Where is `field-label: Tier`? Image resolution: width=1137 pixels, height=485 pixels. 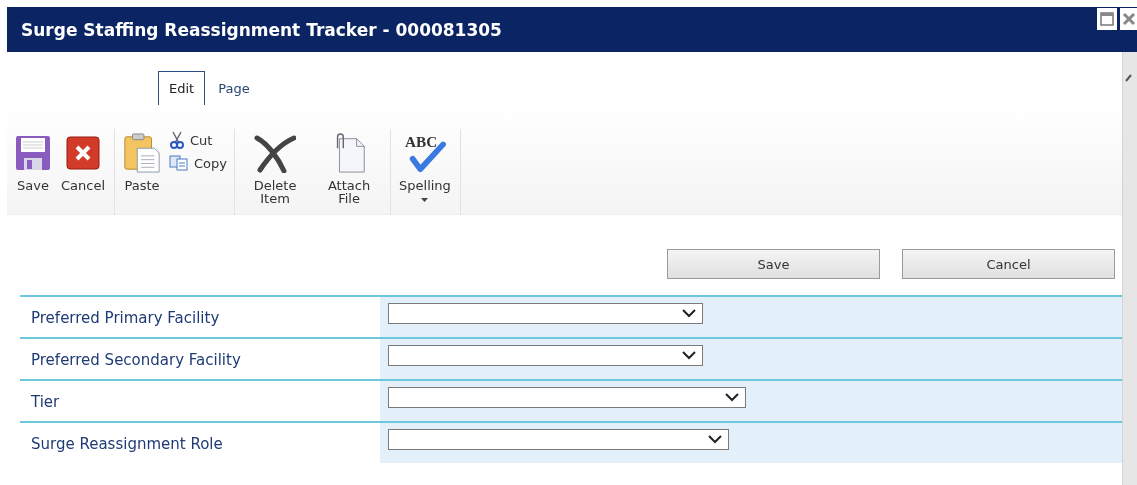 field-label: Tier is located at coordinates (45, 402).